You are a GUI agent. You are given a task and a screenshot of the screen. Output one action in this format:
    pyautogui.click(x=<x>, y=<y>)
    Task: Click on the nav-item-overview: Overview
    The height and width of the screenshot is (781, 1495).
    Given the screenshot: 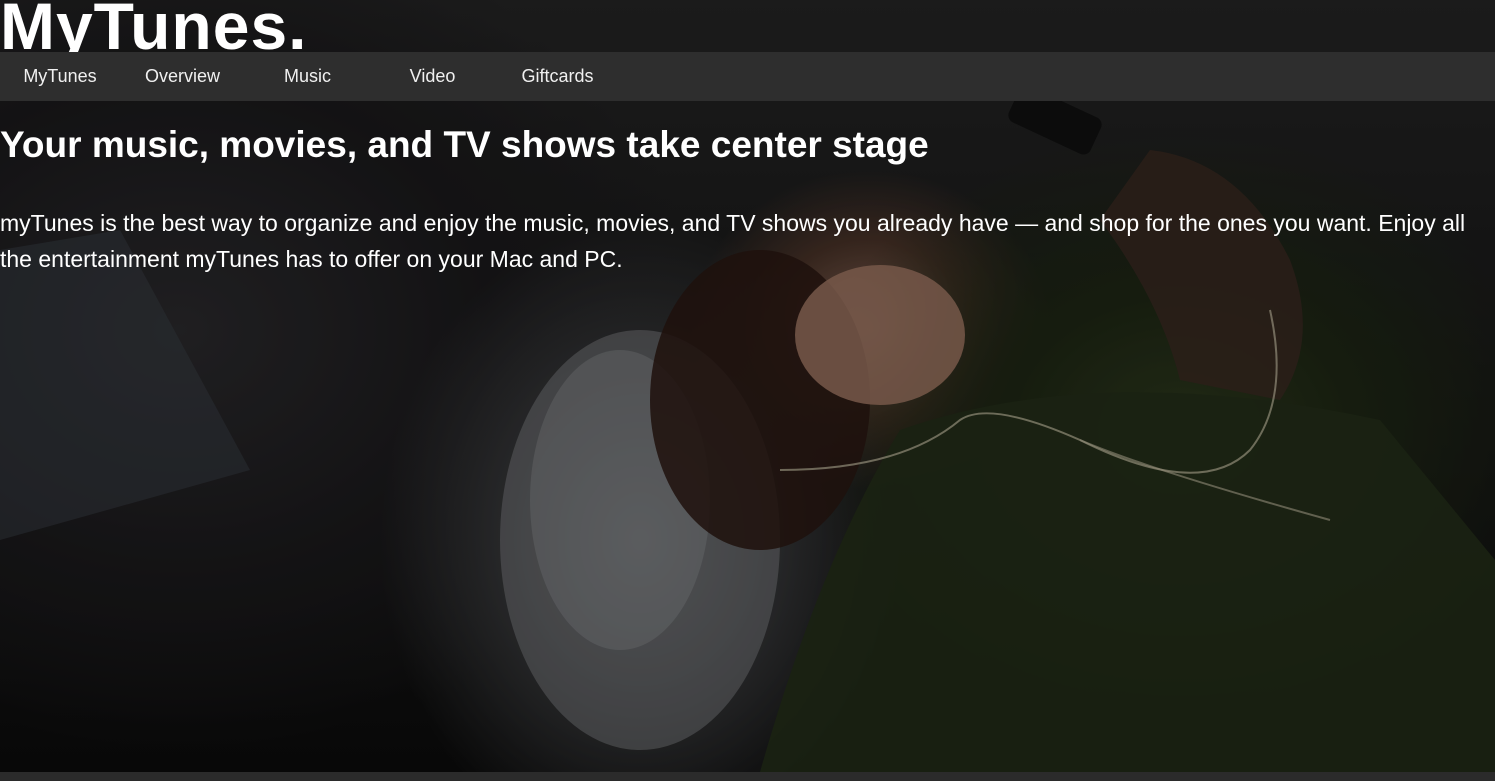 What is the action you would take?
    pyautogui.click(x=182, y=76)
    